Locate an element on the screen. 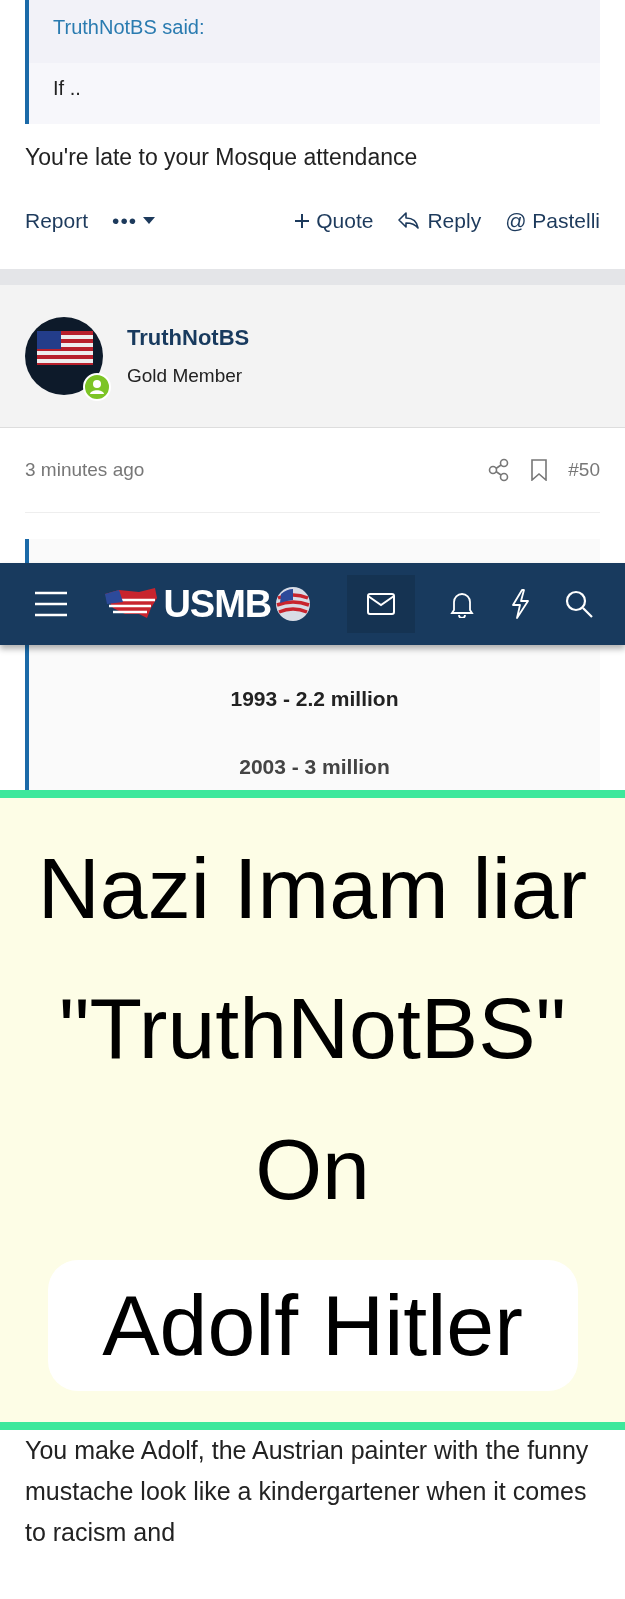  post-time: 3 minutes ago is located at coordinates (85, 470).